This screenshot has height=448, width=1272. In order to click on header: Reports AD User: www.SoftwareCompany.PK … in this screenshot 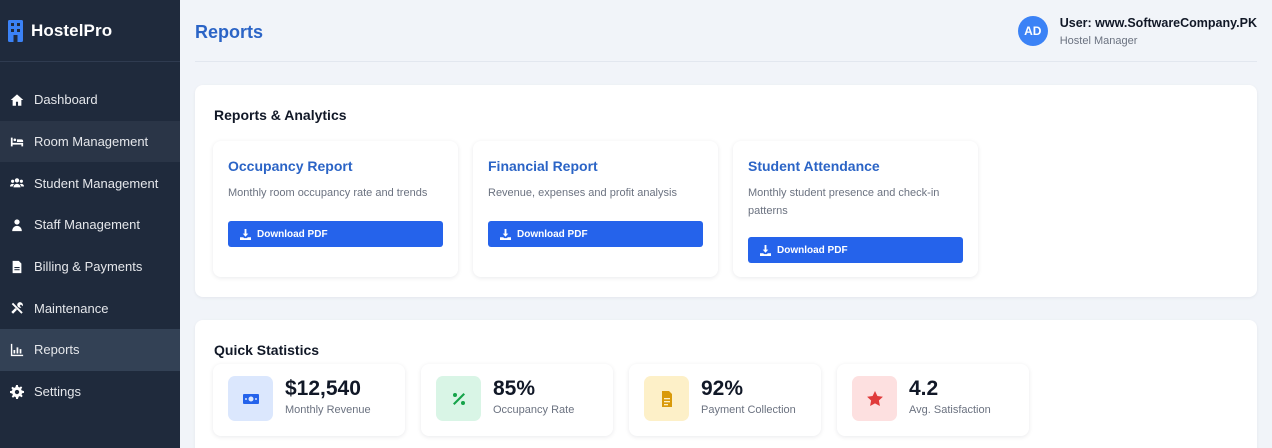, I will do `click(726, 31)`.